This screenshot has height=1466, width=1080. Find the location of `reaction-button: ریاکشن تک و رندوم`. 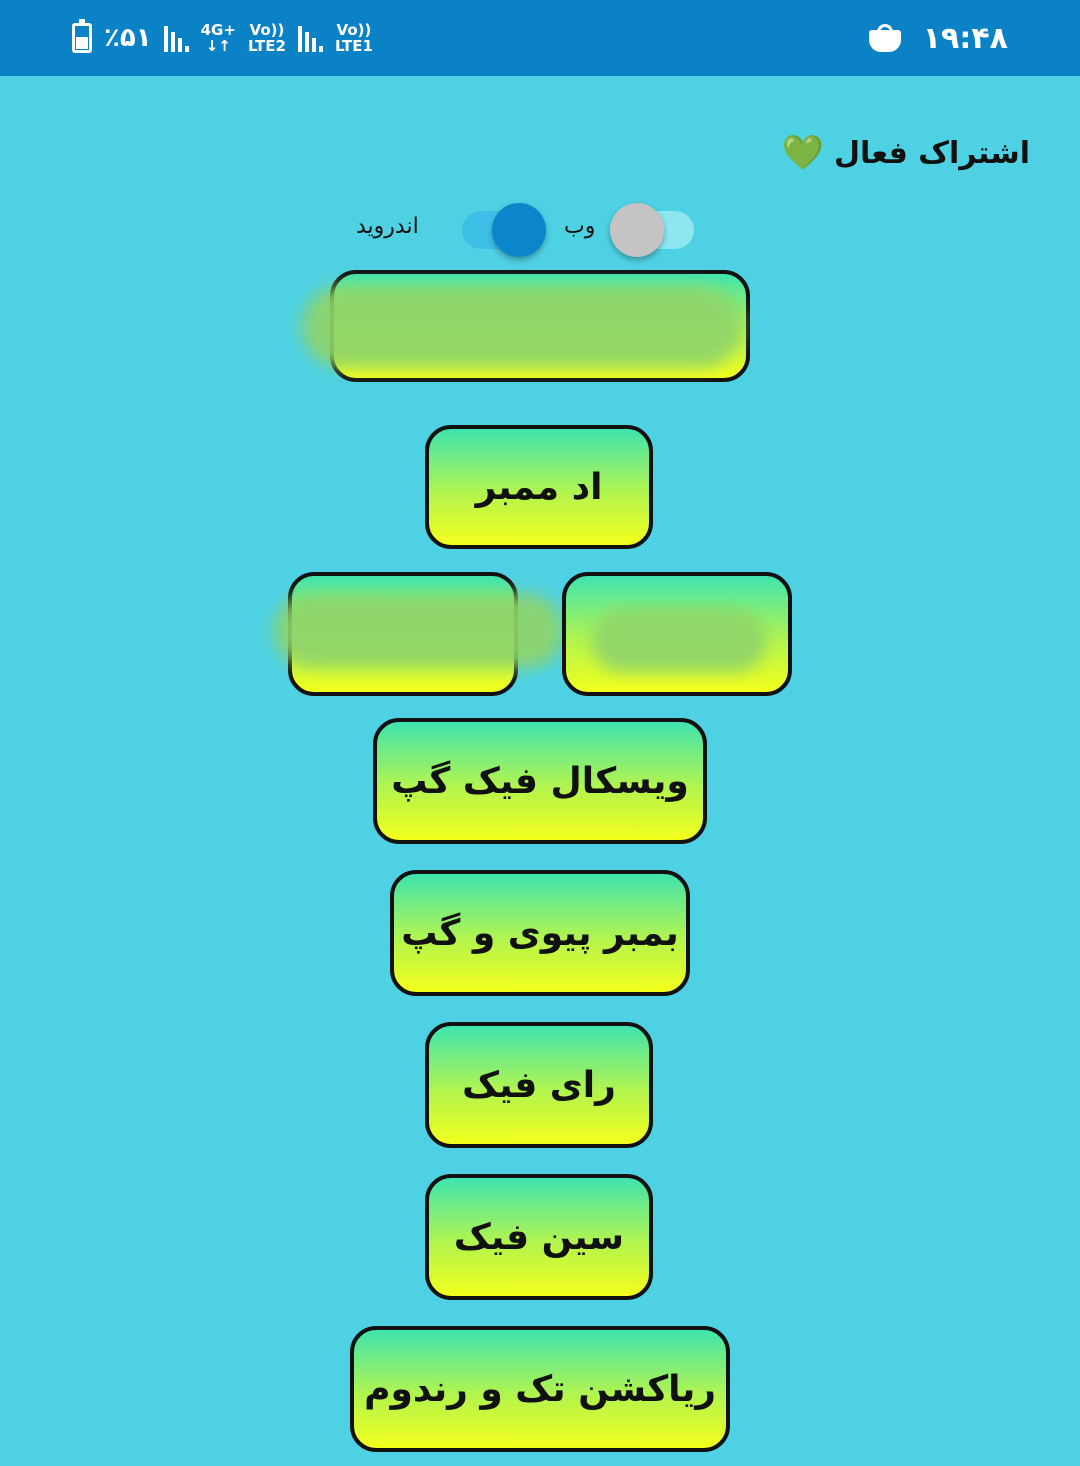

reaction-button: ریاکشن تک و رندوم is located at coordinates (540, 1389).